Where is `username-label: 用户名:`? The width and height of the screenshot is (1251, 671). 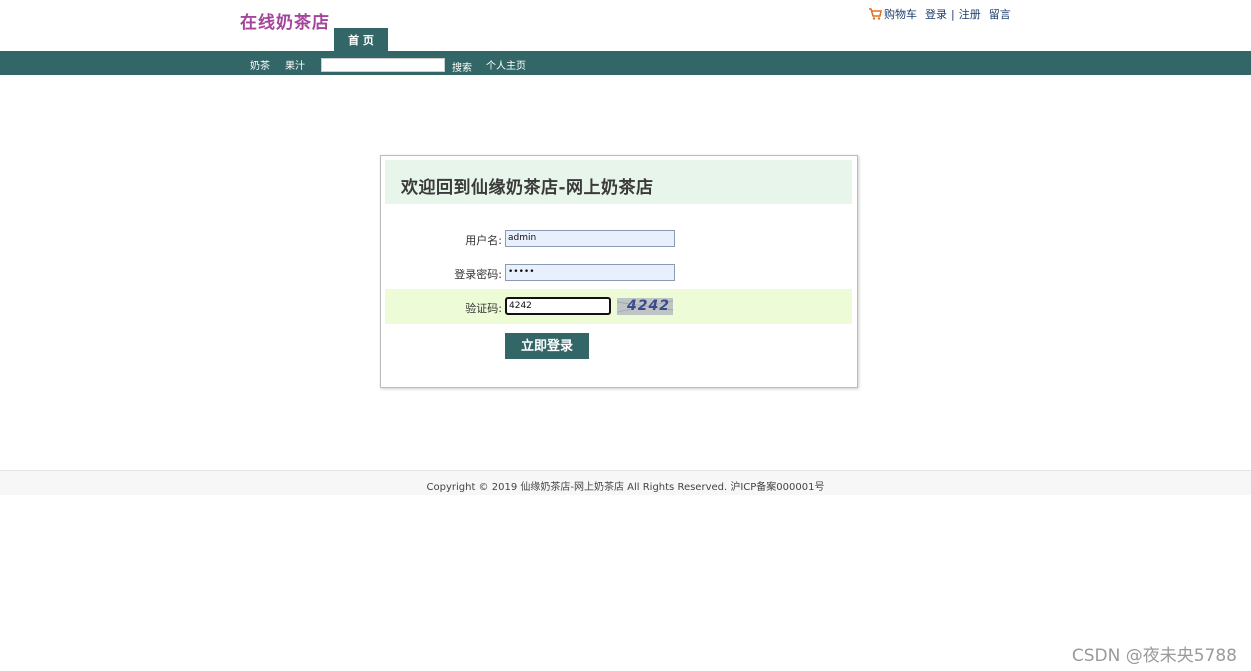
username-label: 用户名: is located at coordinates (483, 240).